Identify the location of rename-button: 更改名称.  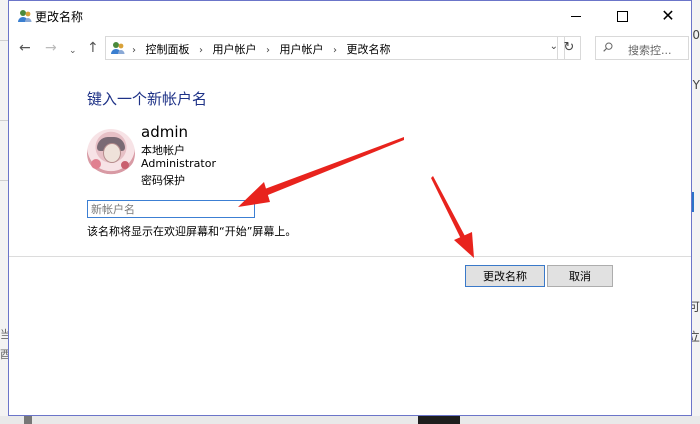
(505, 276).